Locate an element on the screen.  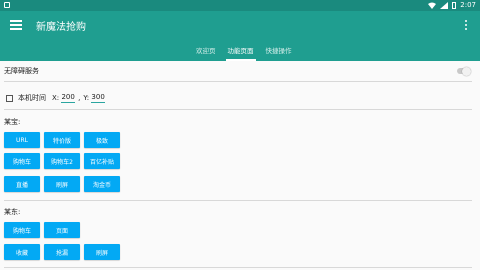
tab-shortcut: 快捷操作 is located at coordinates (279, 53).